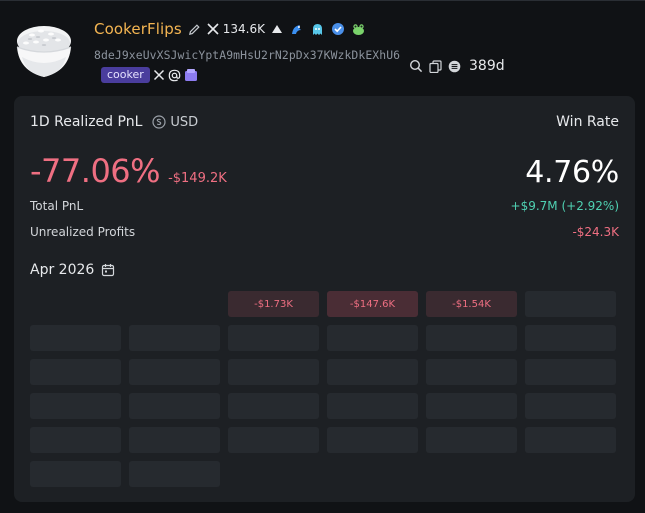  I want to click on folder-icon, so click(191, 75).